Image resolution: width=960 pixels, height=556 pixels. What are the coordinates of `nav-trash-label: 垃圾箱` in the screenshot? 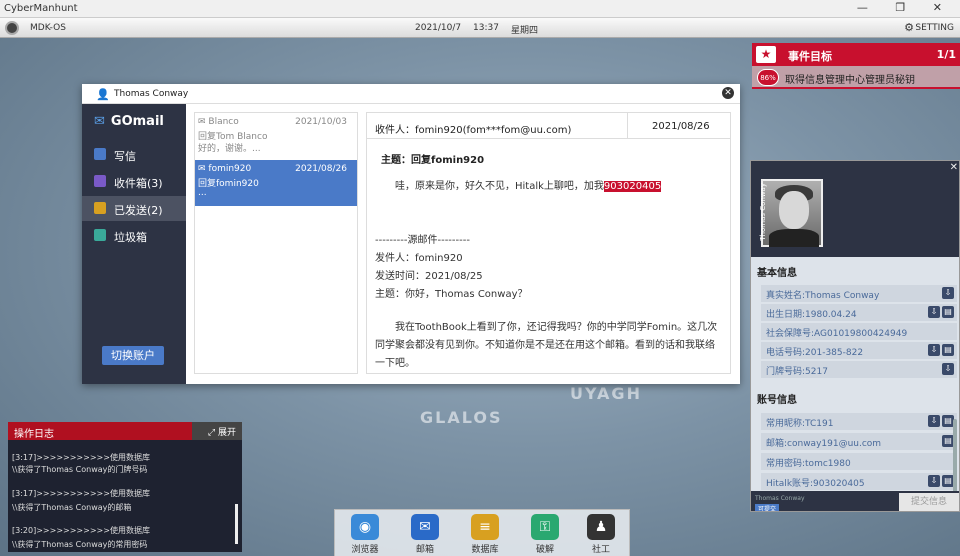 It's located at (130, 237).